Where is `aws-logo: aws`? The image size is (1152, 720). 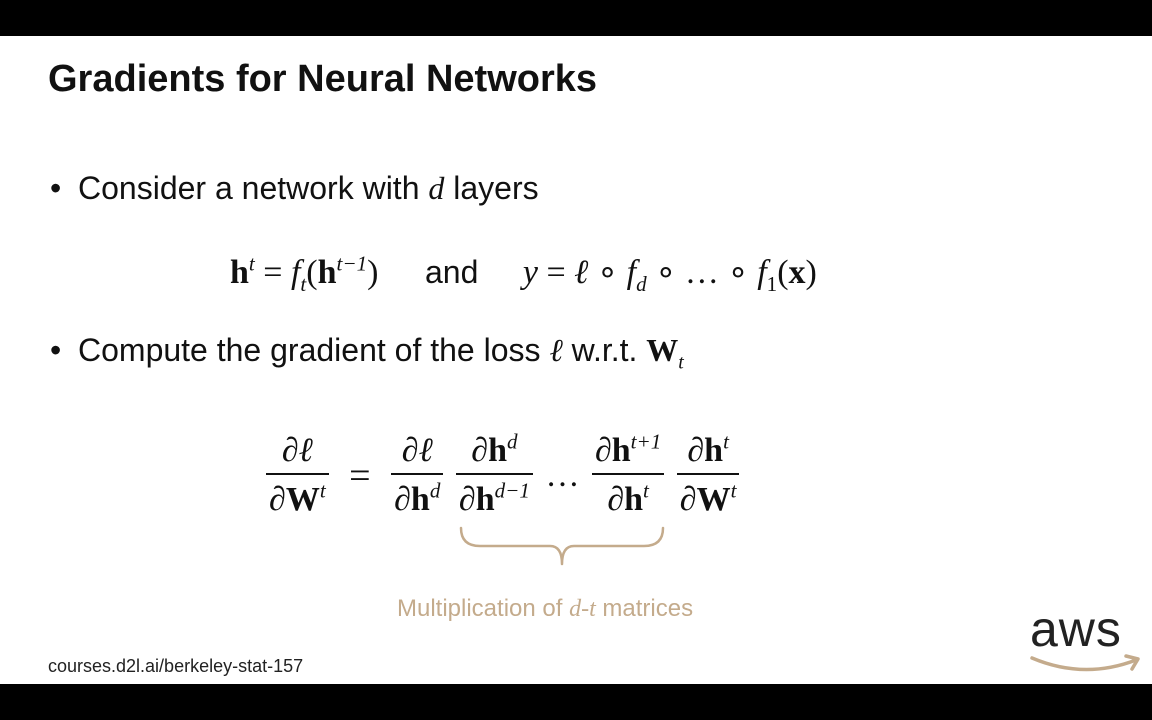
aws-logo: aws is located at coordinates (1087, 640).